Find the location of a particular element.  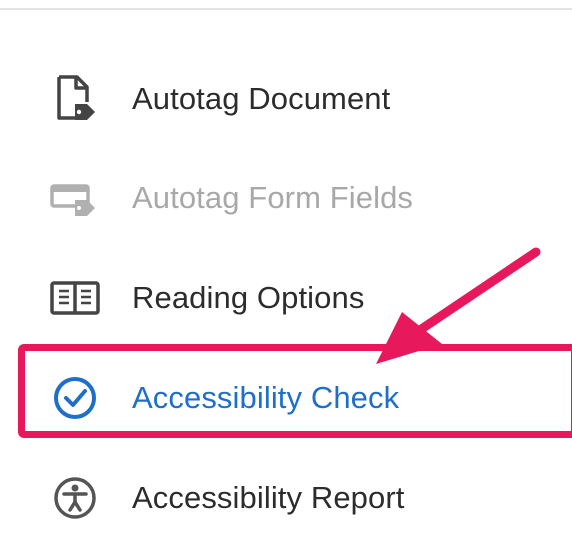

menu-item-label: Reading Options is located at coordinates (248, 297).